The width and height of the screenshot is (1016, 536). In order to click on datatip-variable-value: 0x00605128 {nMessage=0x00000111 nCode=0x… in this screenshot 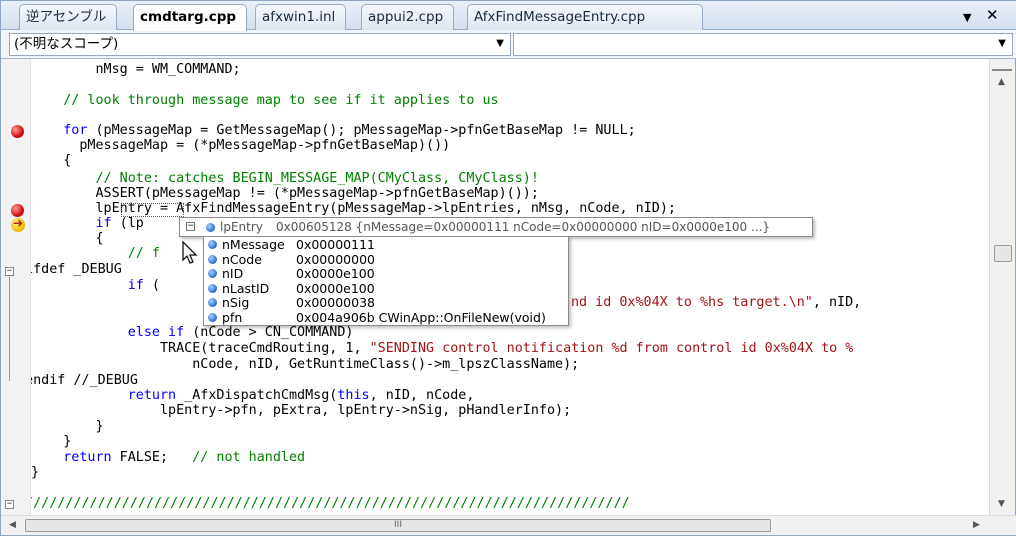, I will do `click(523, 227)`.